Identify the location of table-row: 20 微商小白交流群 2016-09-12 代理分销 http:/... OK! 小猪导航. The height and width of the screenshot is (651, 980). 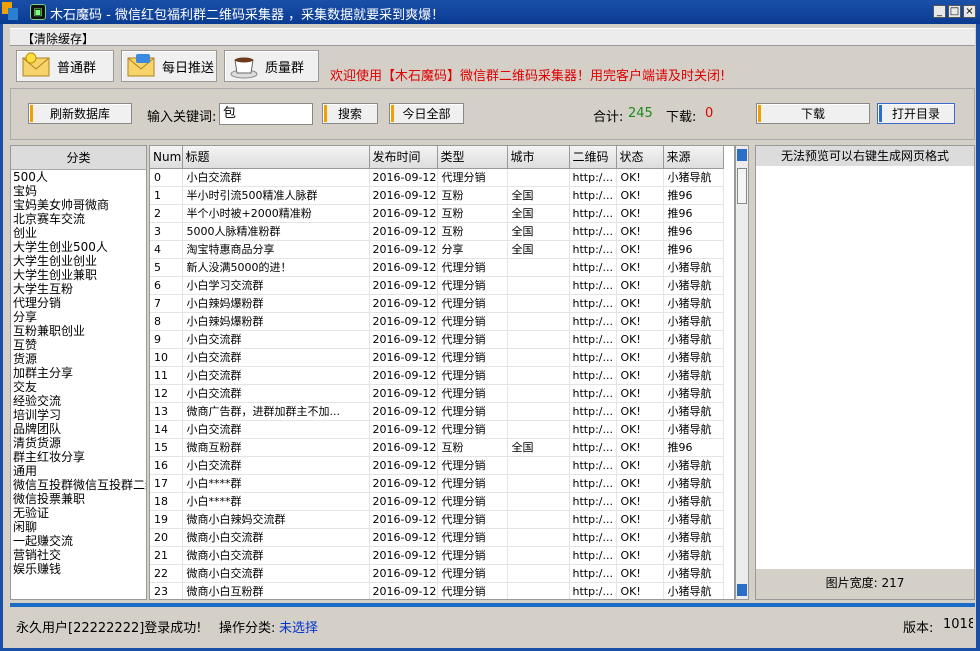
(437, 537).